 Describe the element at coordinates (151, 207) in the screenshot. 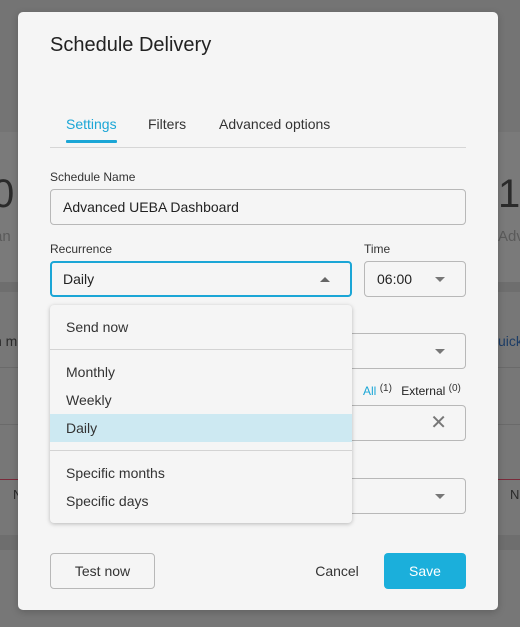

I see `schedule-name-value: Advanced UEBA Dashboard` at that location.